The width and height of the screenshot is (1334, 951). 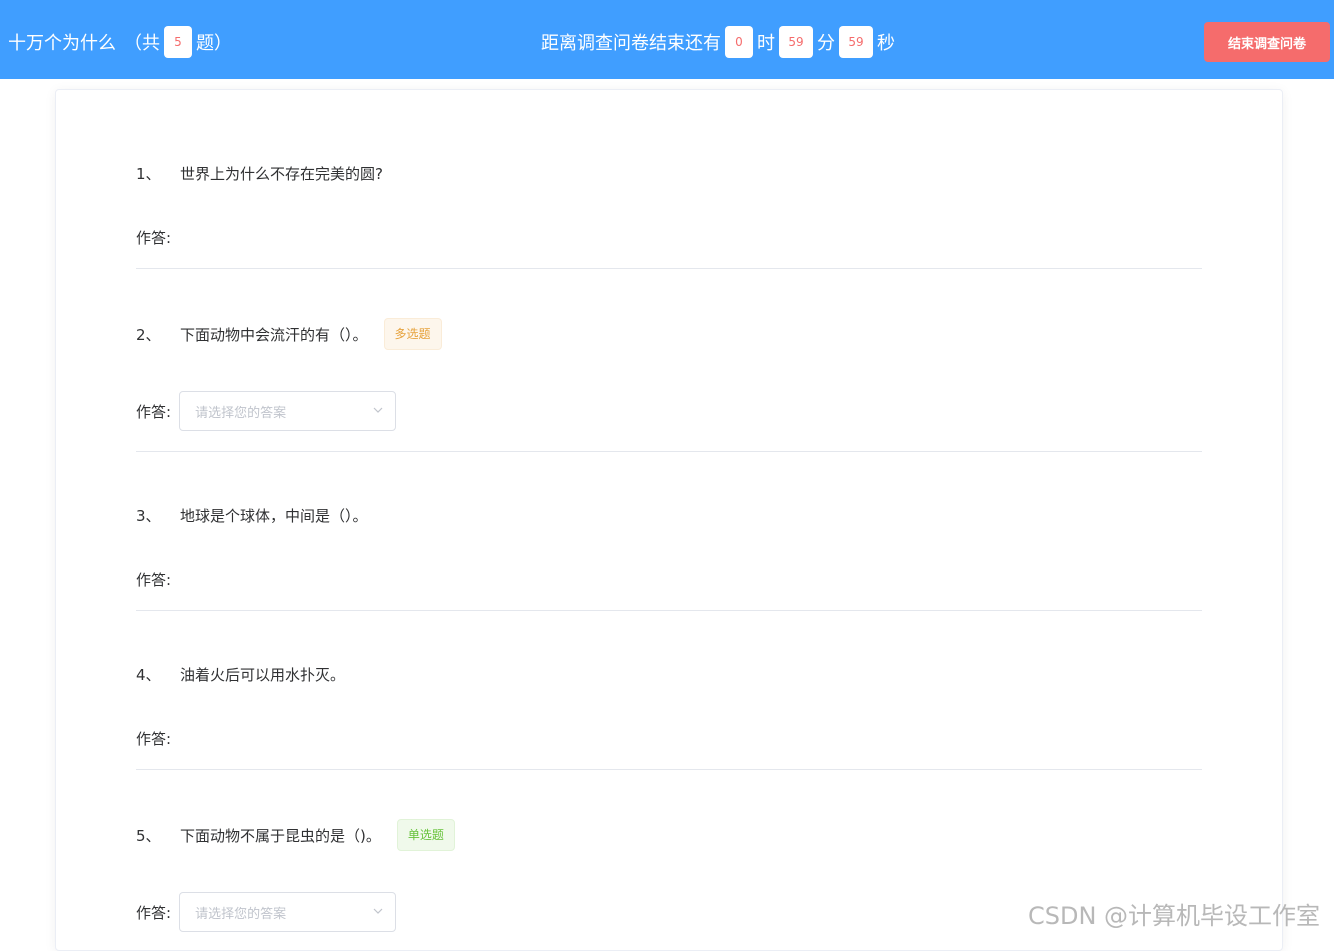 I want to click on question-header: 5、 下面动物不属于昆虫的是（)。 单选题, so click(x=295, y=835).